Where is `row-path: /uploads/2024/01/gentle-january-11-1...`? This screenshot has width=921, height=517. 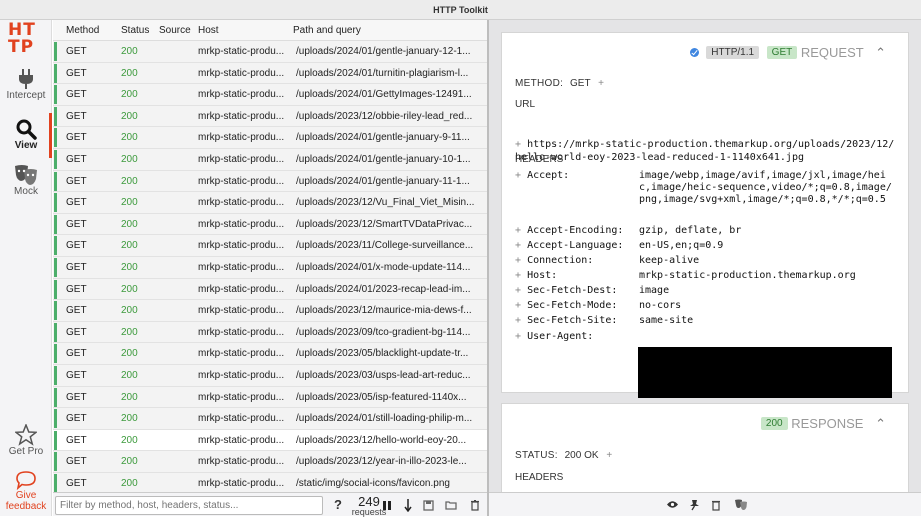 row-path: /uploads/2024/01/gentle-january-11-1... is located at coordinates (383, 181).